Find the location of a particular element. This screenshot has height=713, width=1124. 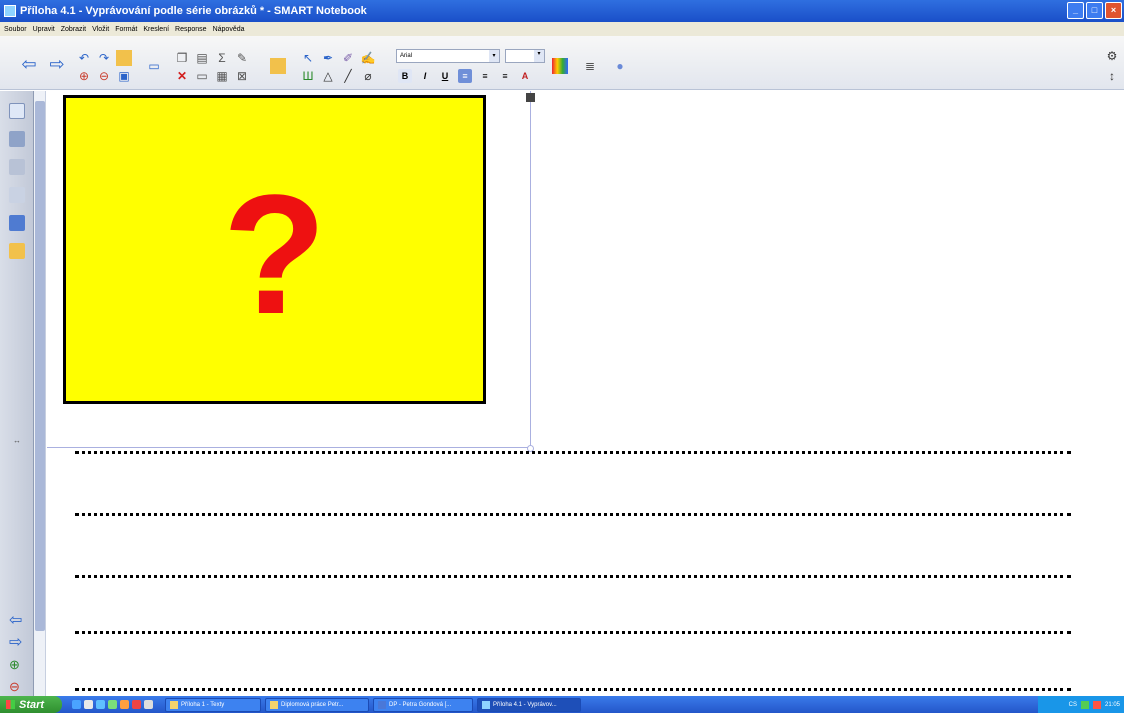

forward-icon: ⇨ is located at coordinates (57, 64).